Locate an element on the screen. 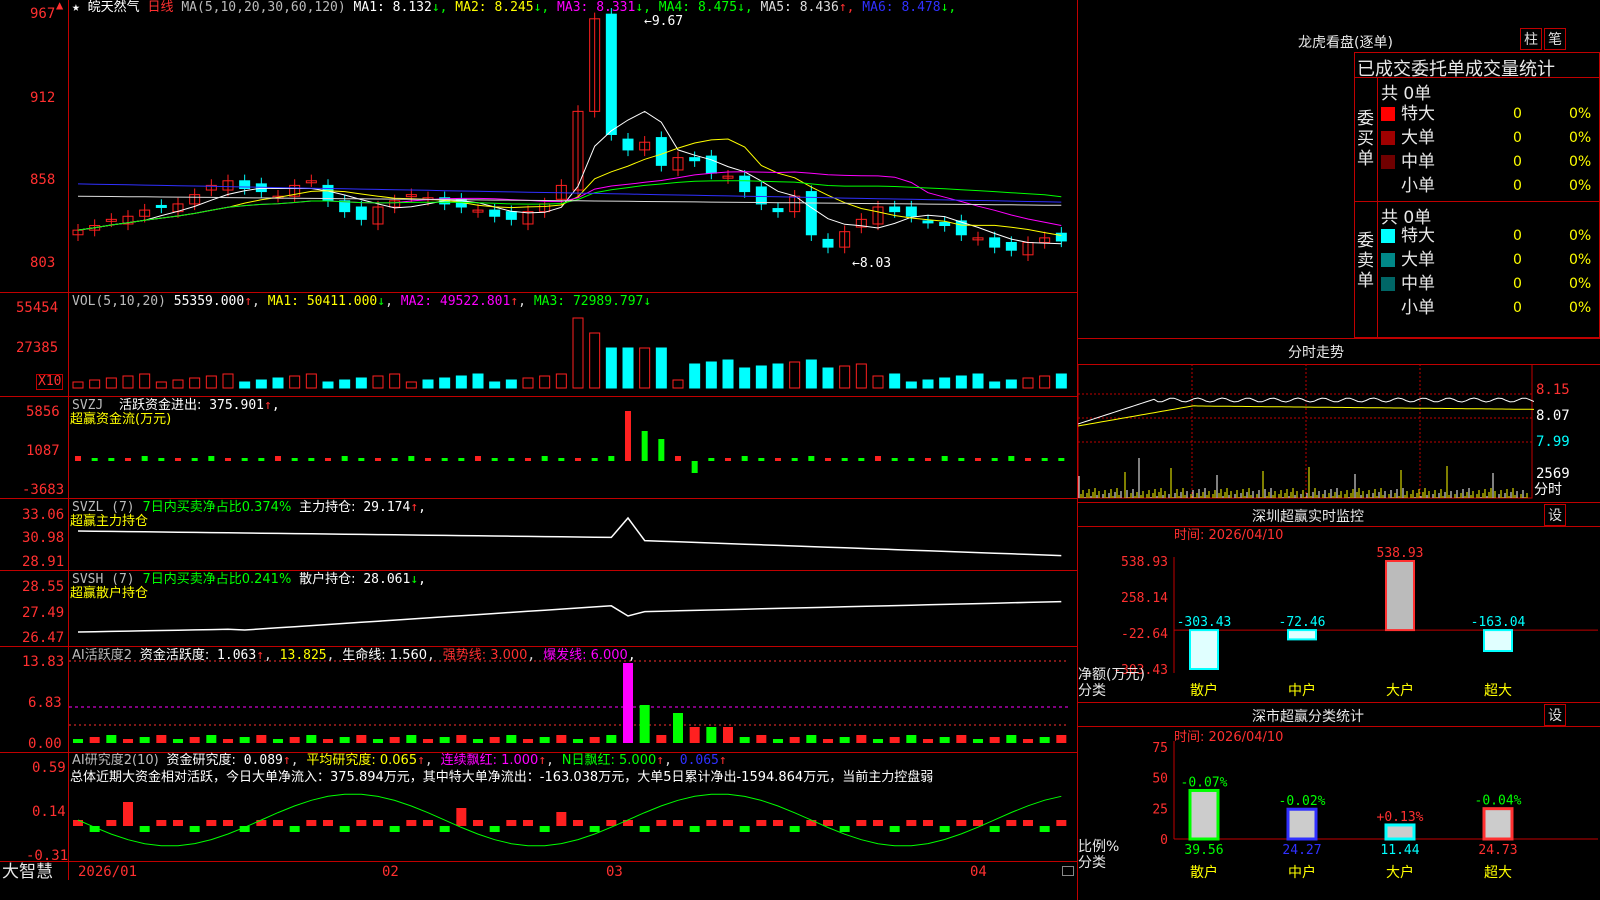  class-value-label: 11.44 is located at coordinates (1399, 850).